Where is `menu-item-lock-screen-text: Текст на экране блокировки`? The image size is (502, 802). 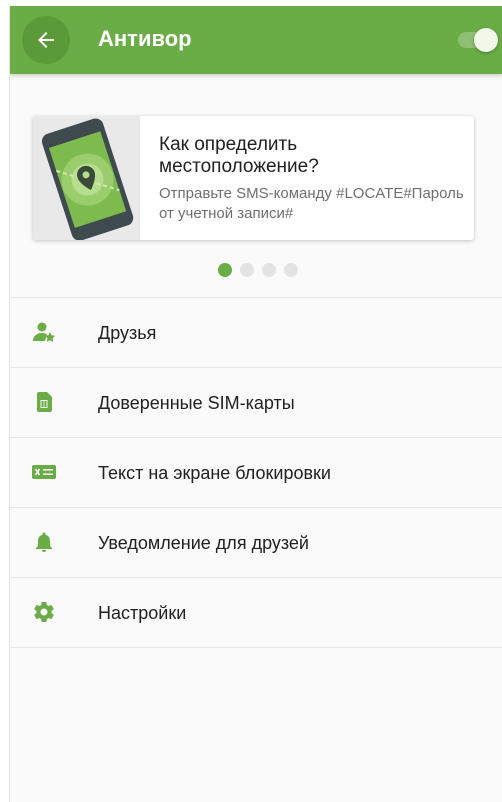
menu-item-lock-screen-text: Текст на экране блокировки is located at coordinates (256, 473).